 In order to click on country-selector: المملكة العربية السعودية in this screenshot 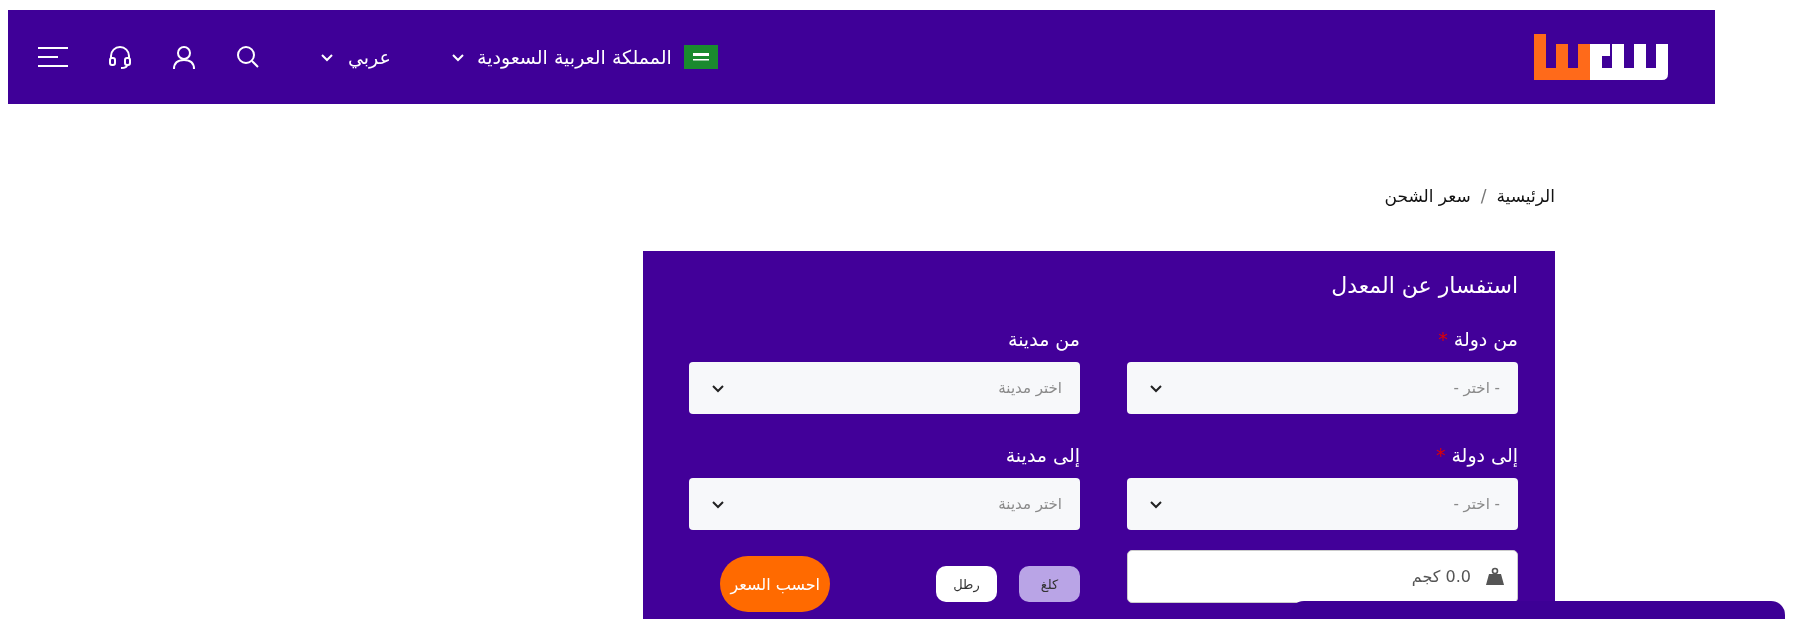, I will do `click(574, 57)`.